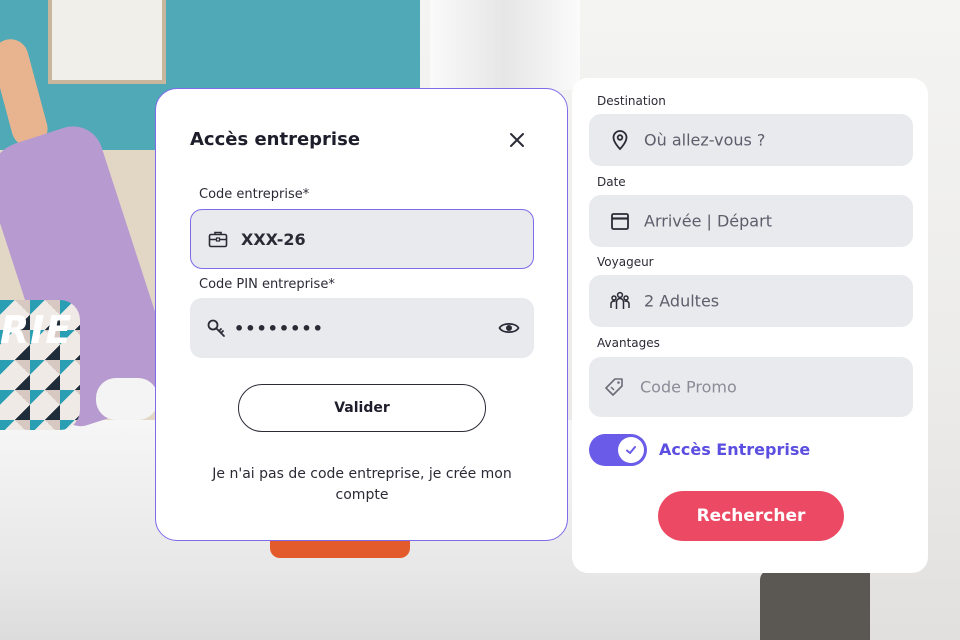  Describe the element at coordinates (505, 45) in the screenshot. I see `background-curtain` at that location.